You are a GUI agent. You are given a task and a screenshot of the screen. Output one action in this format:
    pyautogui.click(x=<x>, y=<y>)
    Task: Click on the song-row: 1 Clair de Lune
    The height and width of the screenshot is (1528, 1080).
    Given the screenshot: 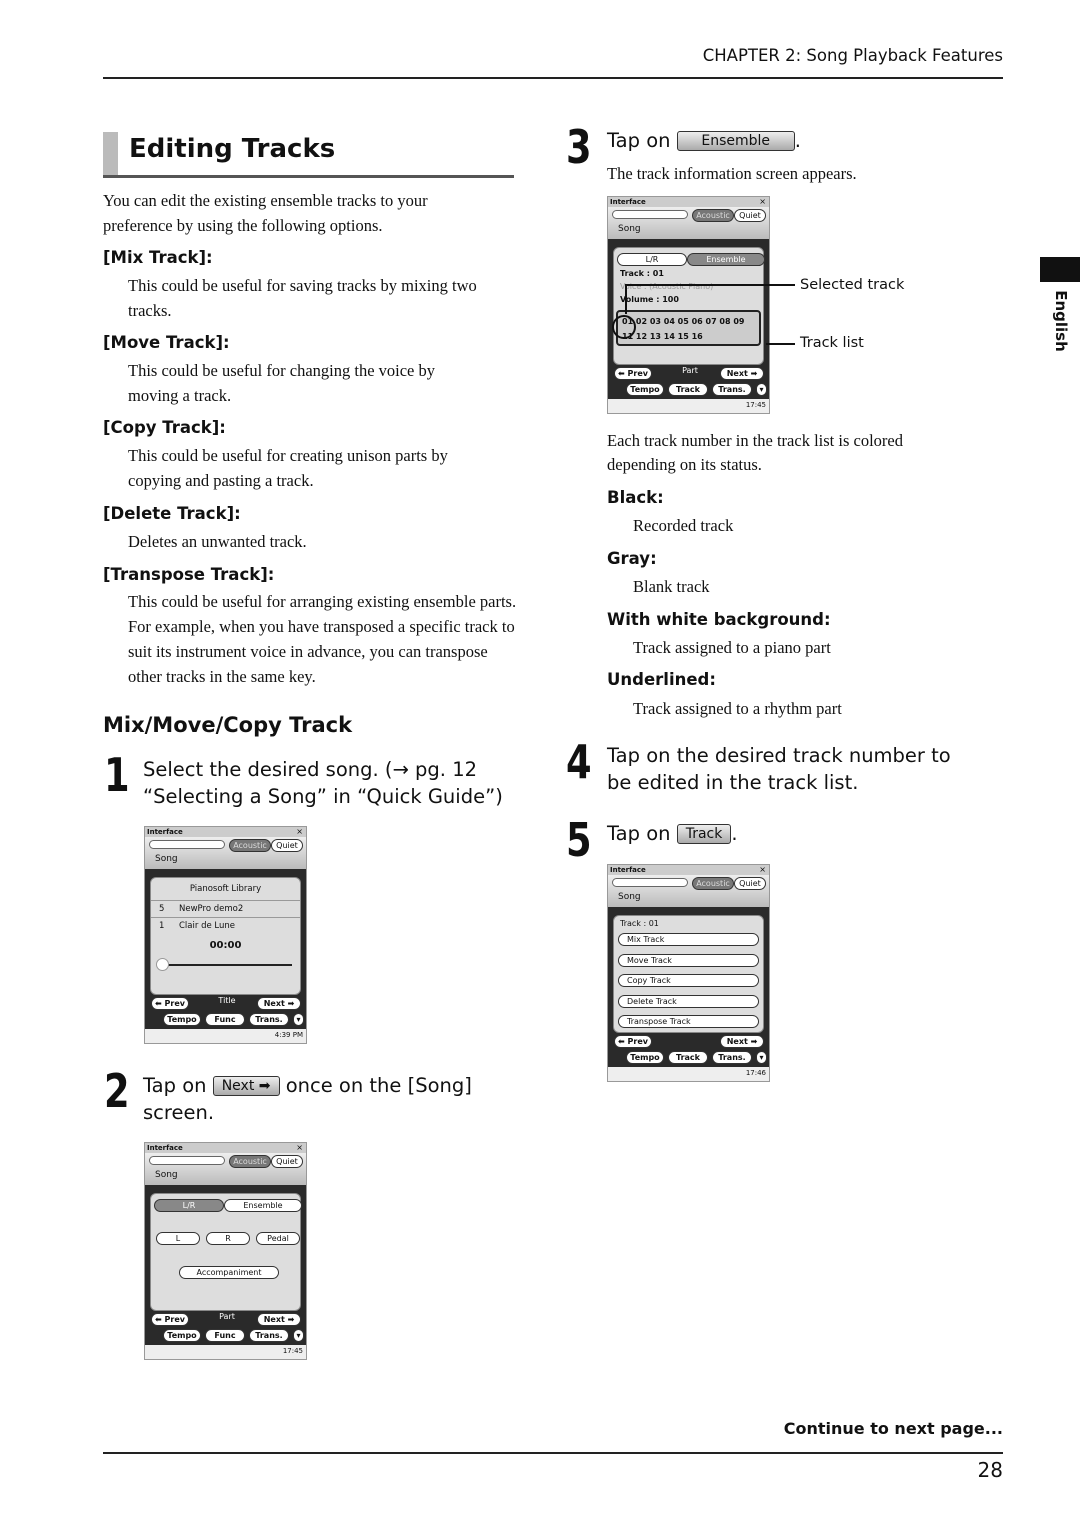 What is the action you would take?
    pyautogui.click(x=225, y=925)
    